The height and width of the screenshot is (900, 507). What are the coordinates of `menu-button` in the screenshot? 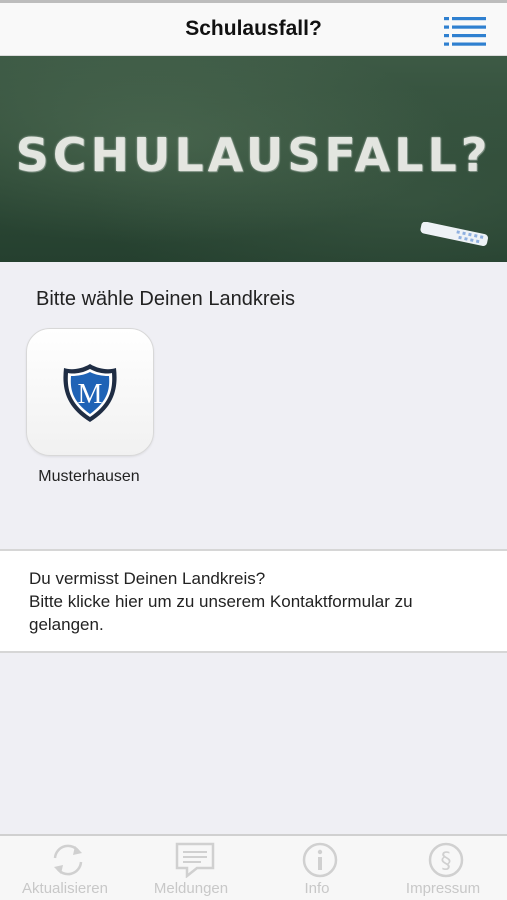 It's located at (465, 31).